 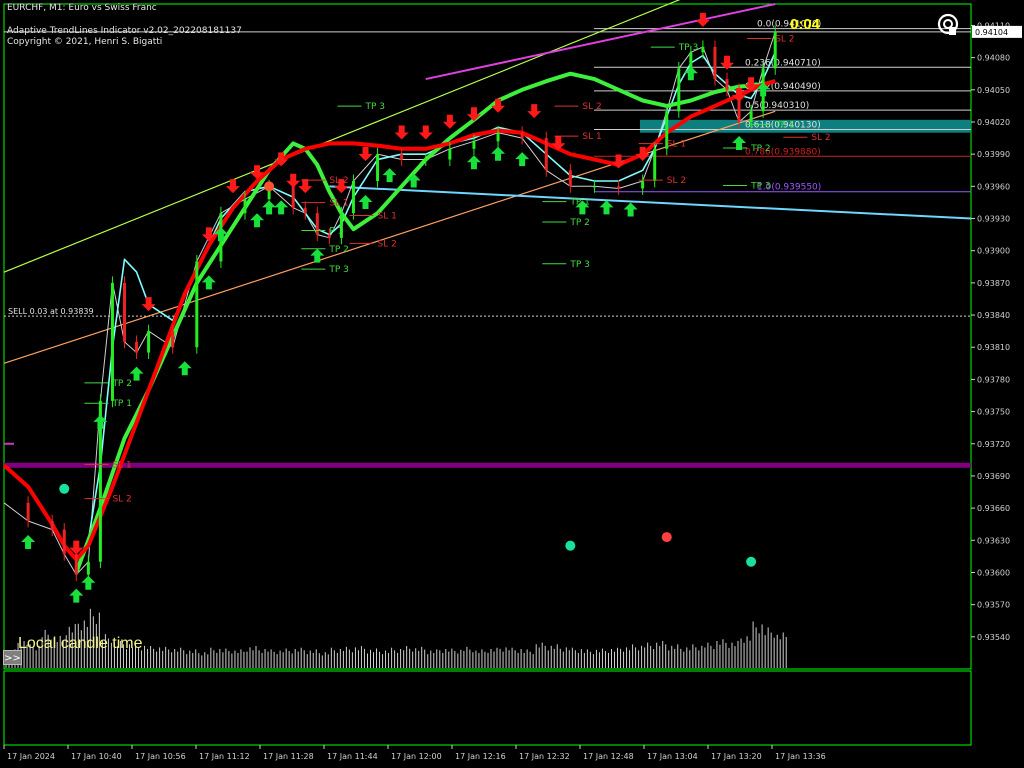 What do you see at coordinates (352, 756) in the screenshot?
I see `time-tick-label: 17 Jan 11:44` at bounding box center [352, 756].